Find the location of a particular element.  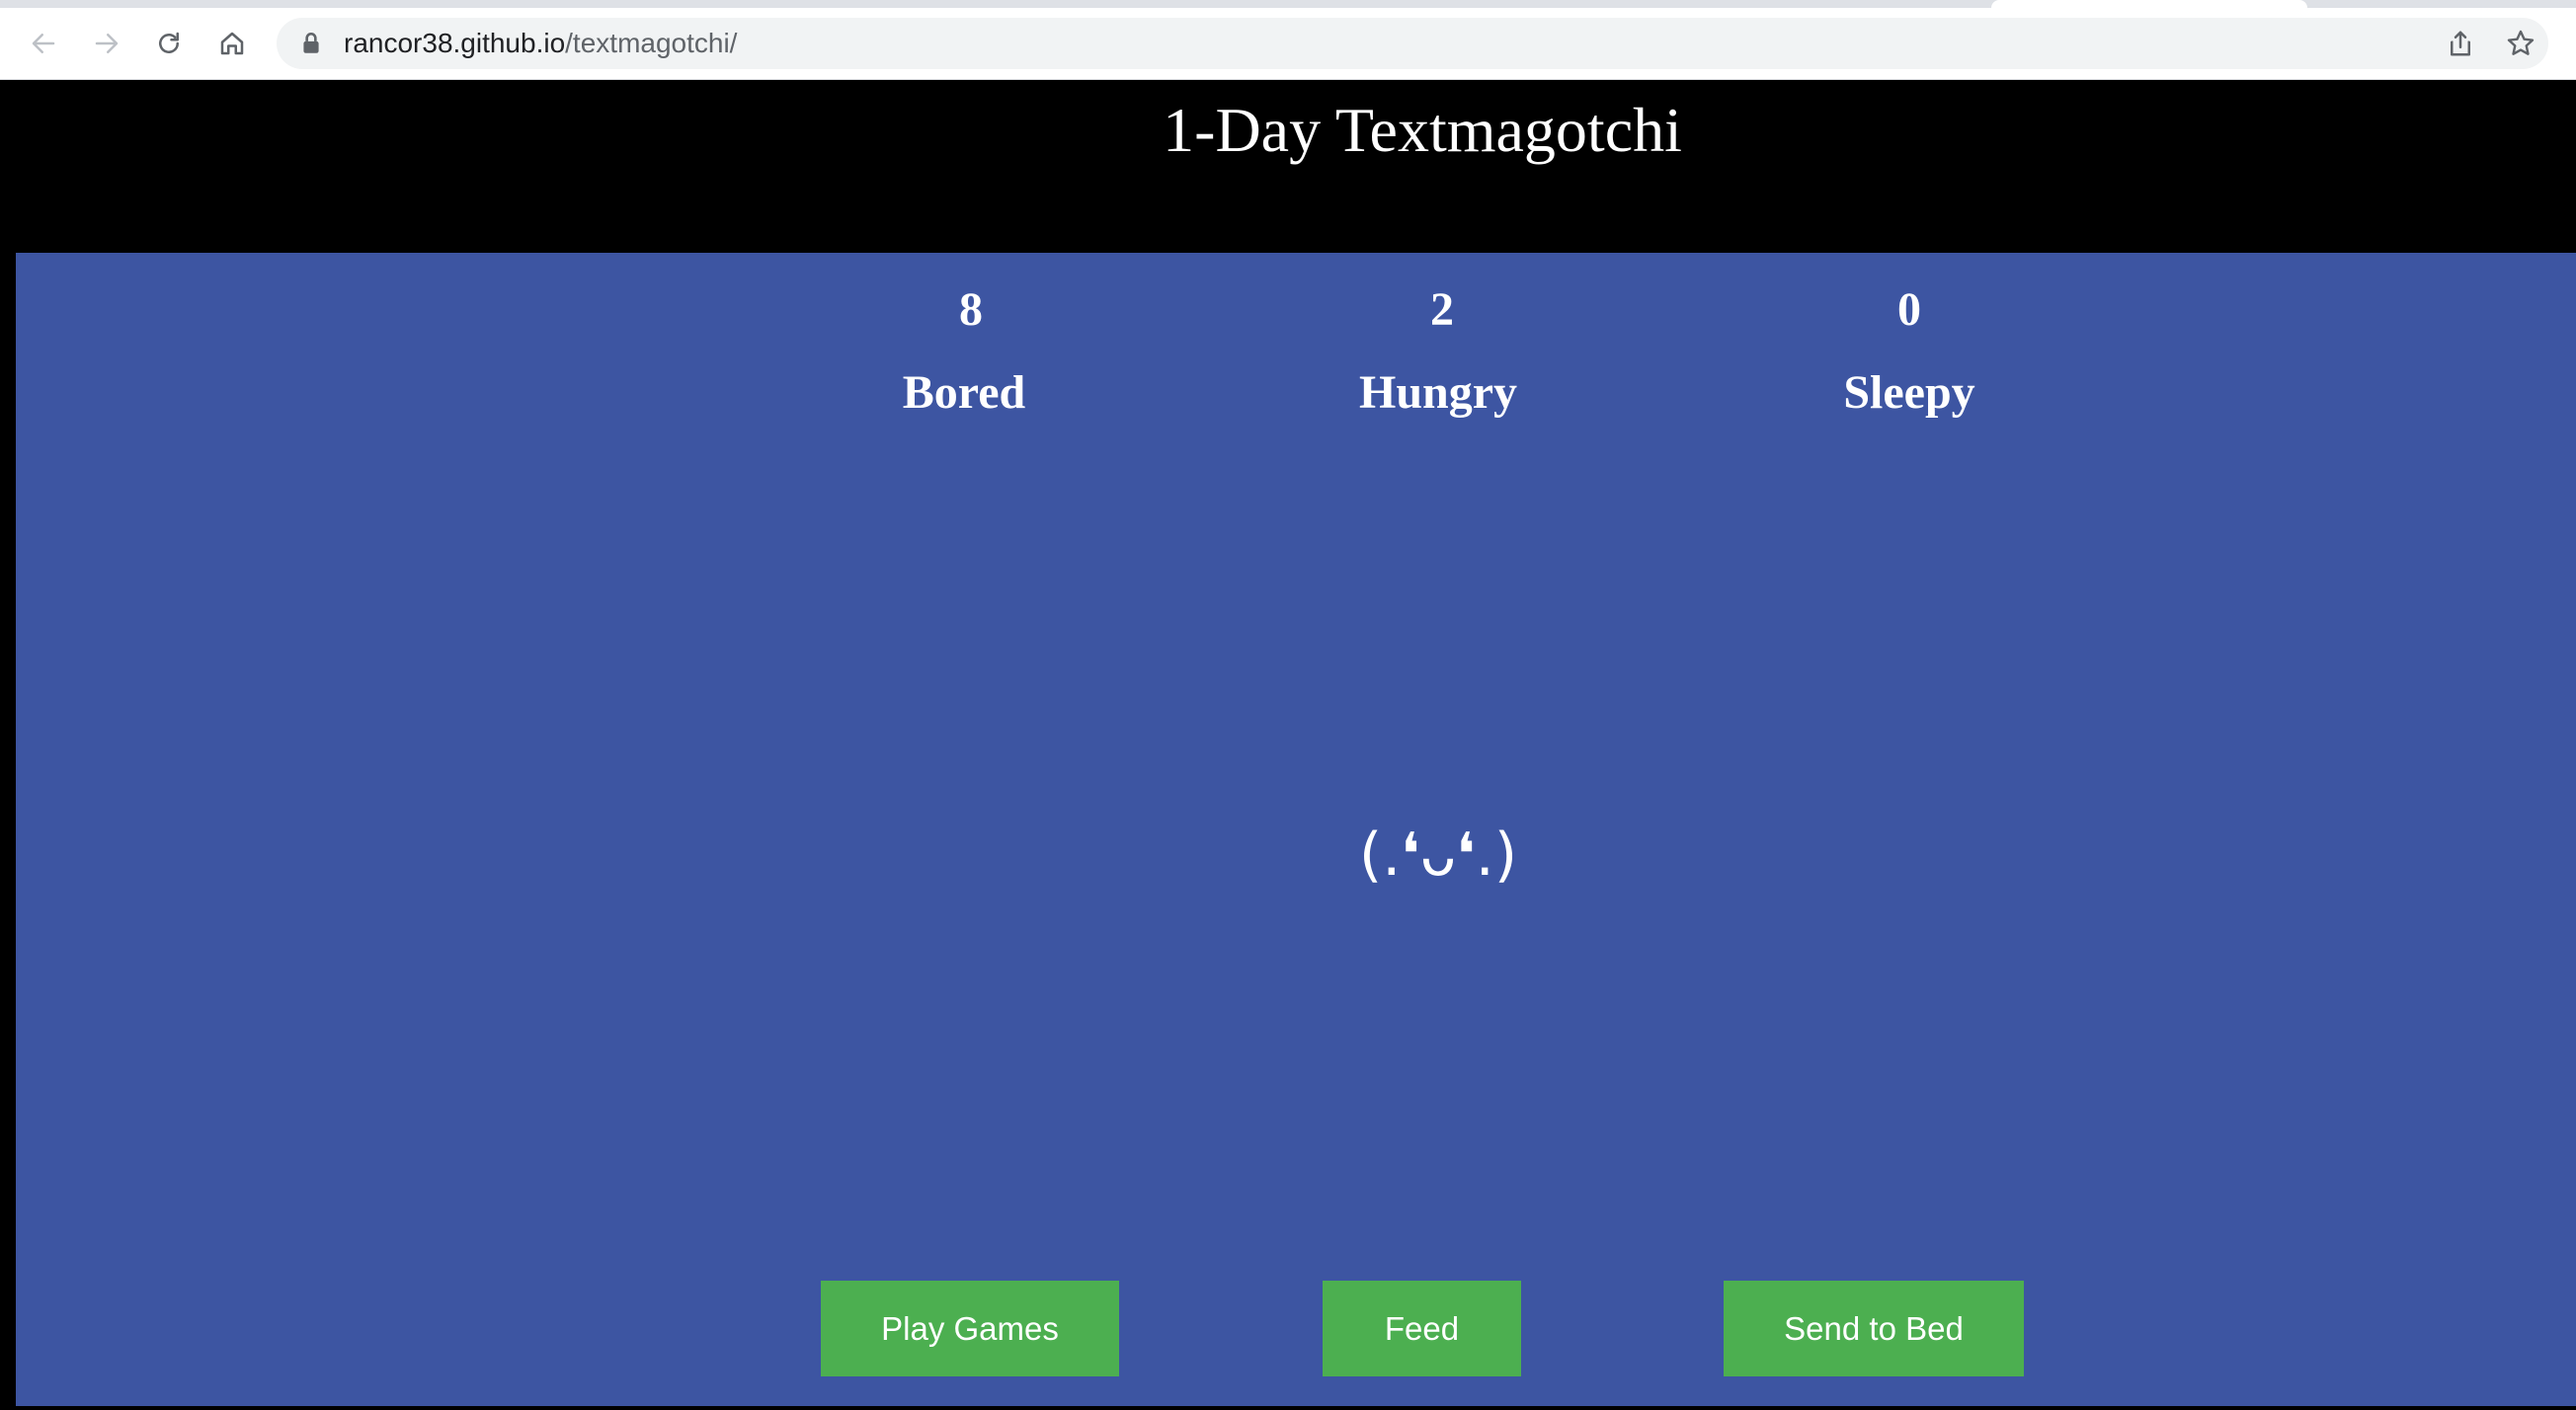

hungry-value: 2 is located at coordinates (1442, 309).